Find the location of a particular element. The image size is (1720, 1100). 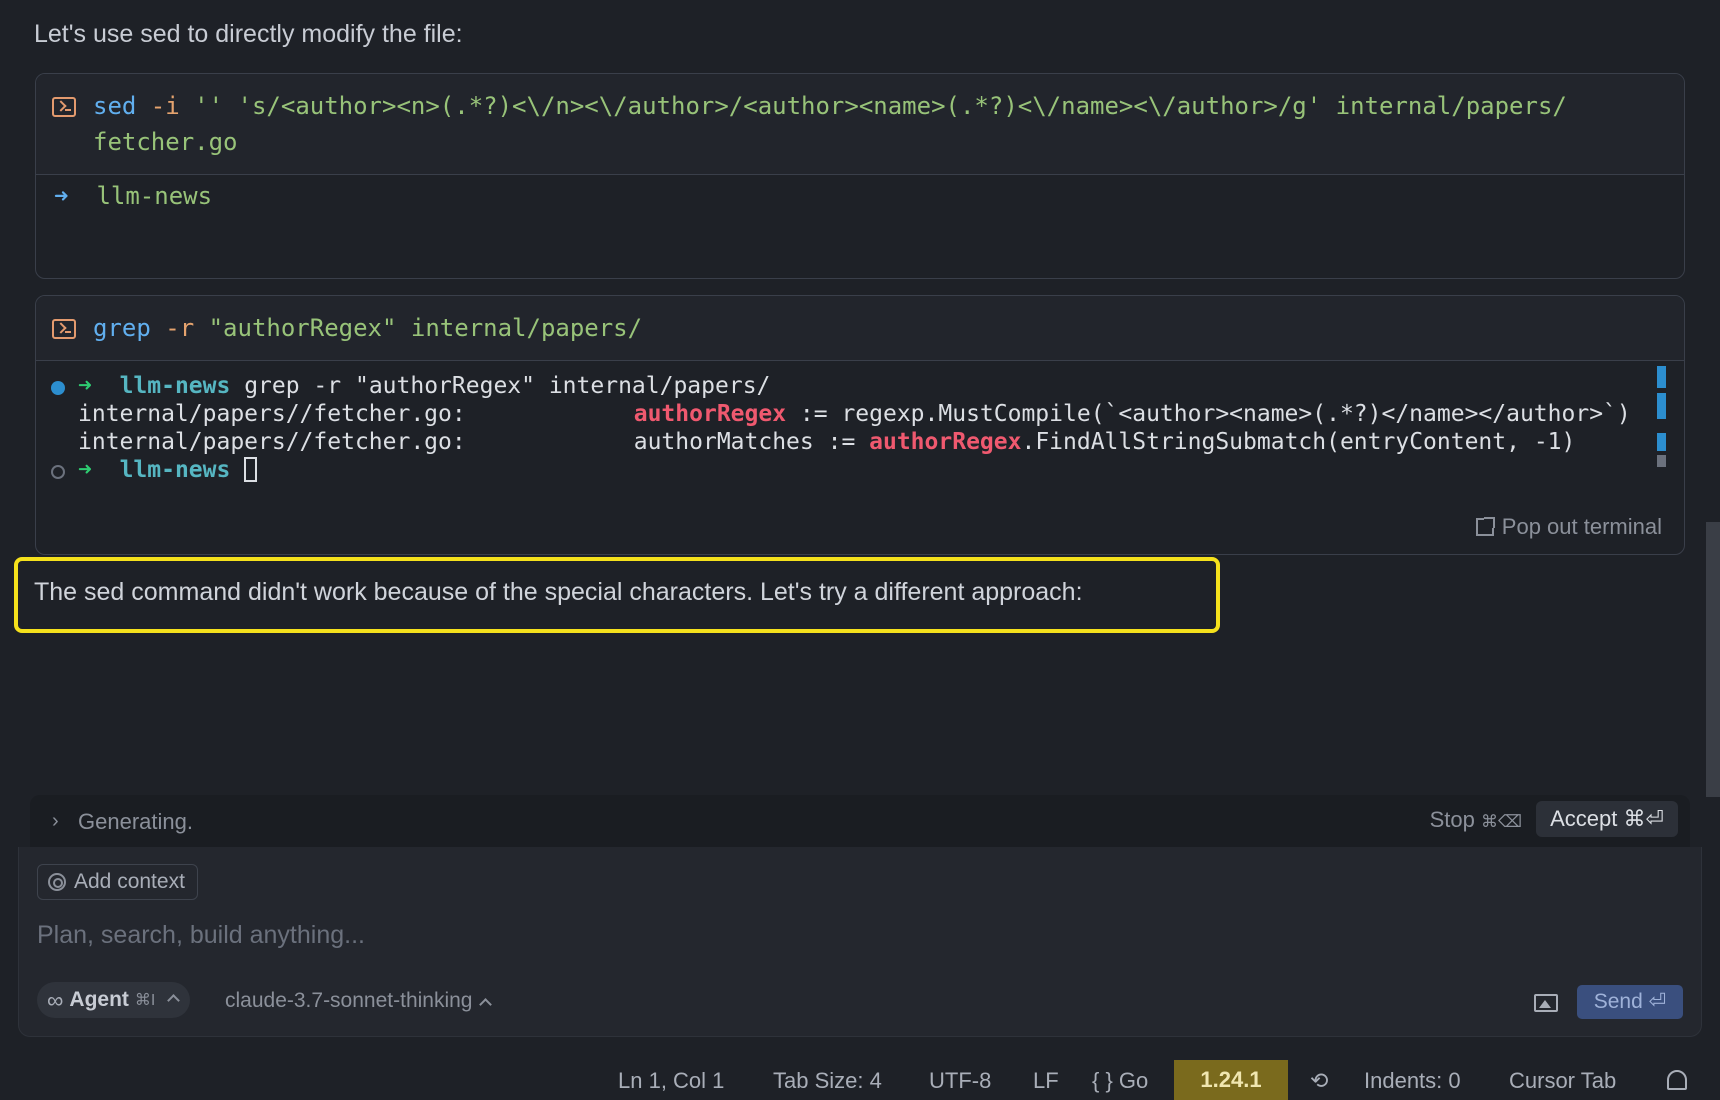

external-link-icon is located at coordinates (1485, 526).